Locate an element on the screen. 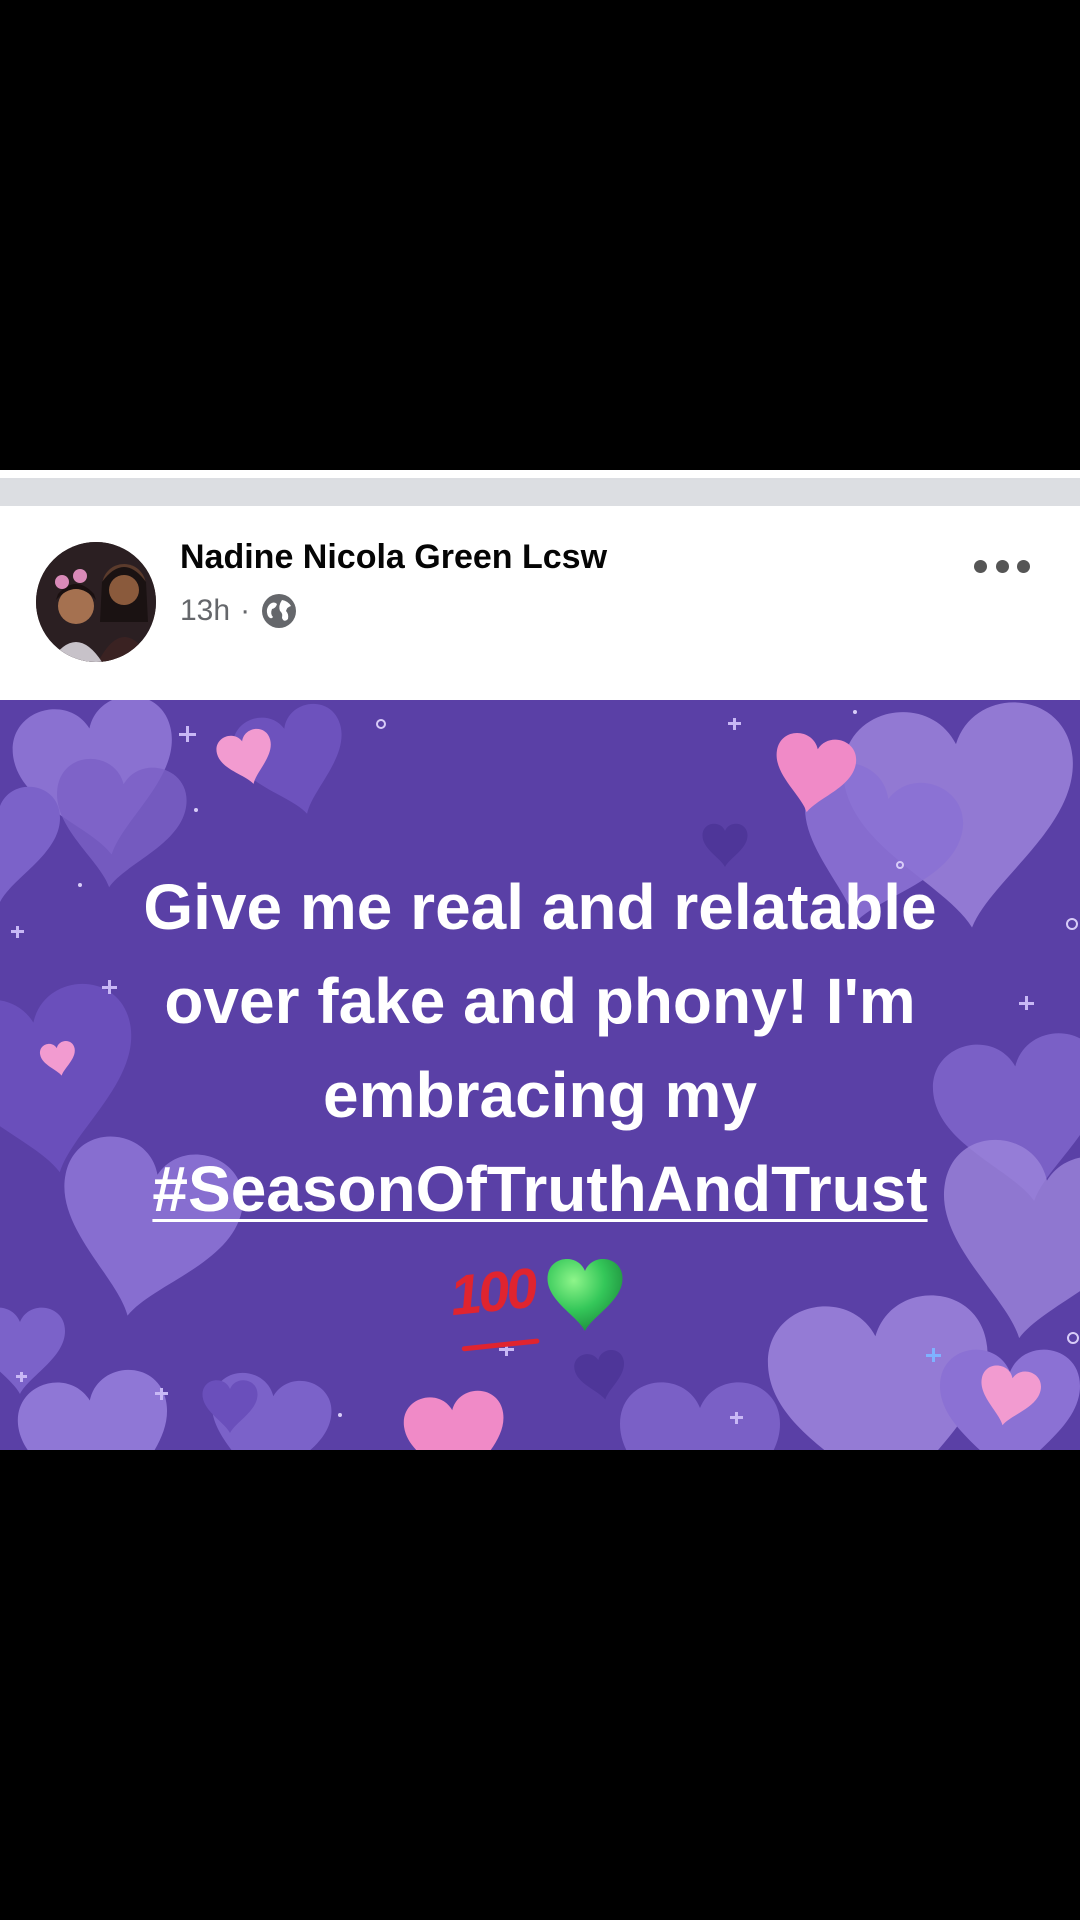 This screenshot has height=1920, width=1080. globe-icon is located at coordinates (279, 611).